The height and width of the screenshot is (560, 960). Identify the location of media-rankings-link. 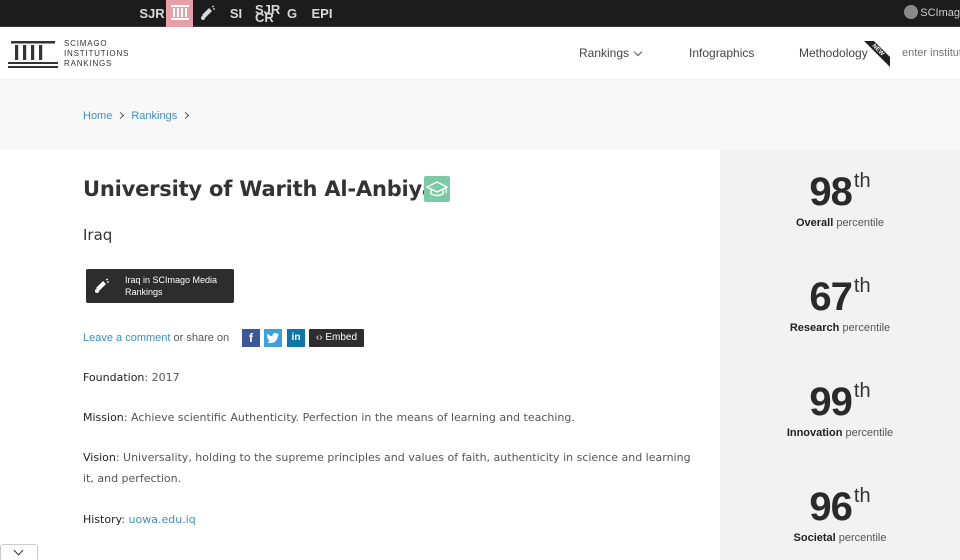
(208, 13).